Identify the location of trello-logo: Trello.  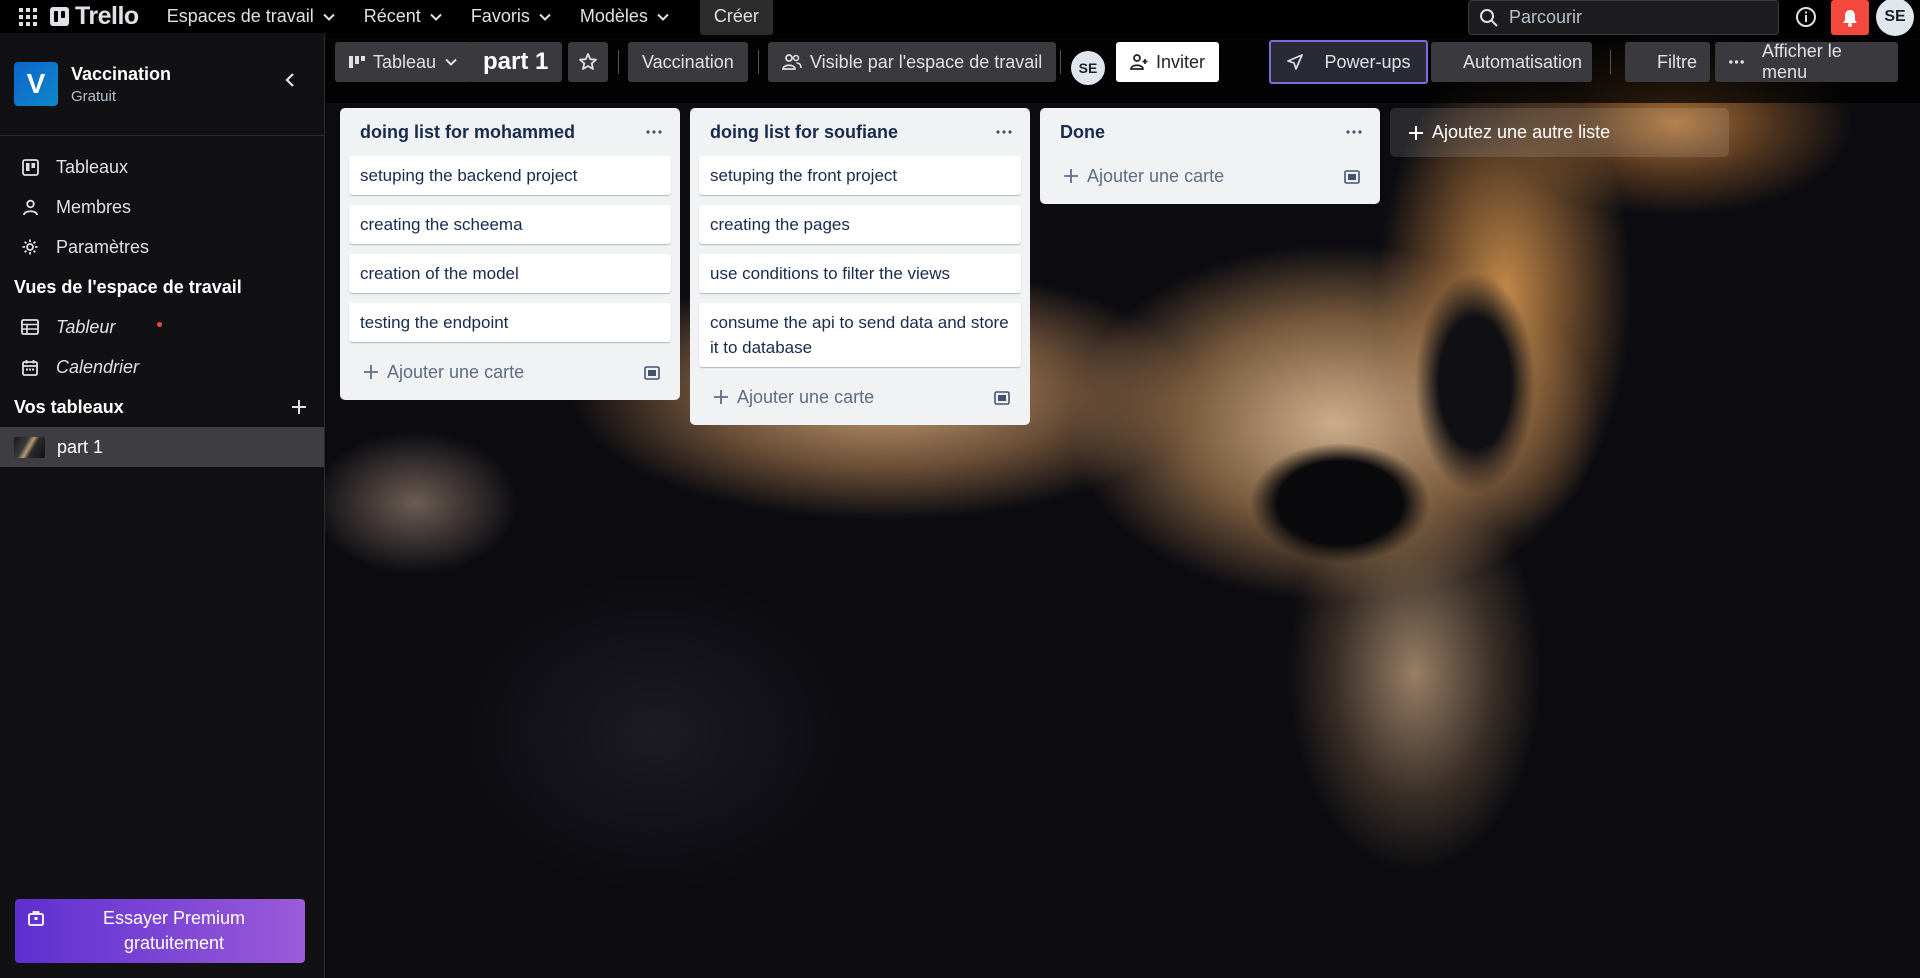
(94, 16).